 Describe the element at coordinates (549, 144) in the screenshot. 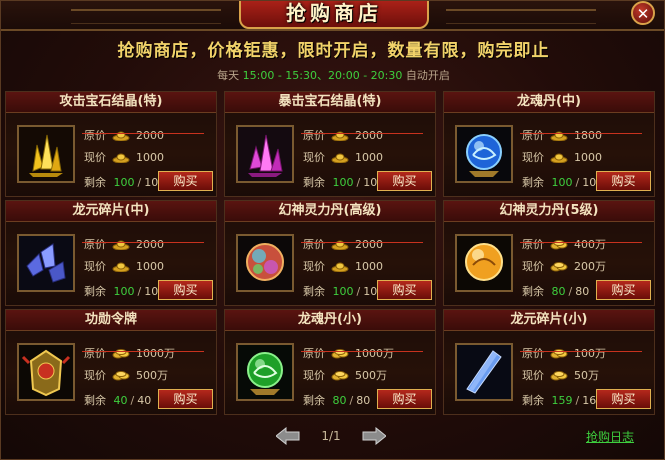

I see `item-card: 龙魂丹(中) 原价 1800 现价 1000 剩余 100/100 购买` at that location.